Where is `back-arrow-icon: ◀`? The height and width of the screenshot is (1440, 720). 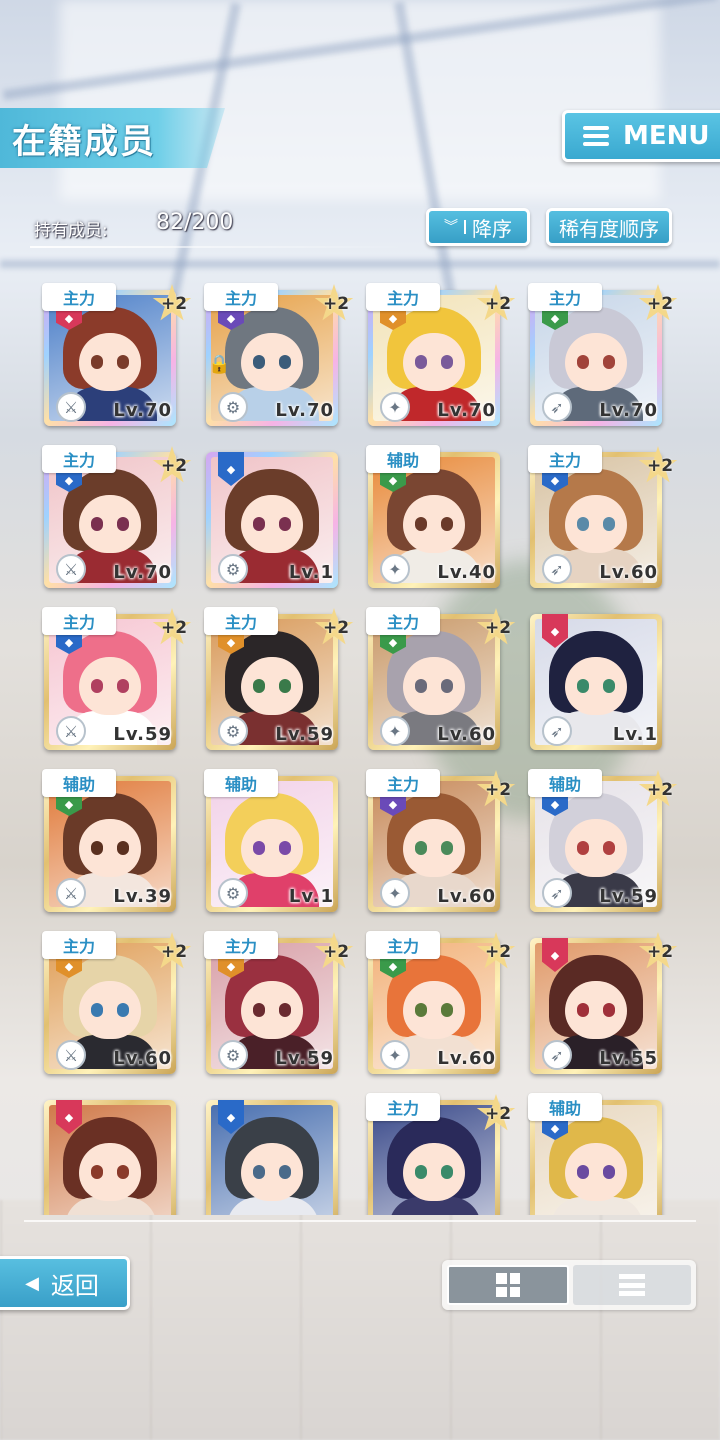 back-arrow-icon: ◀ is located at coordinates (32, 1283).